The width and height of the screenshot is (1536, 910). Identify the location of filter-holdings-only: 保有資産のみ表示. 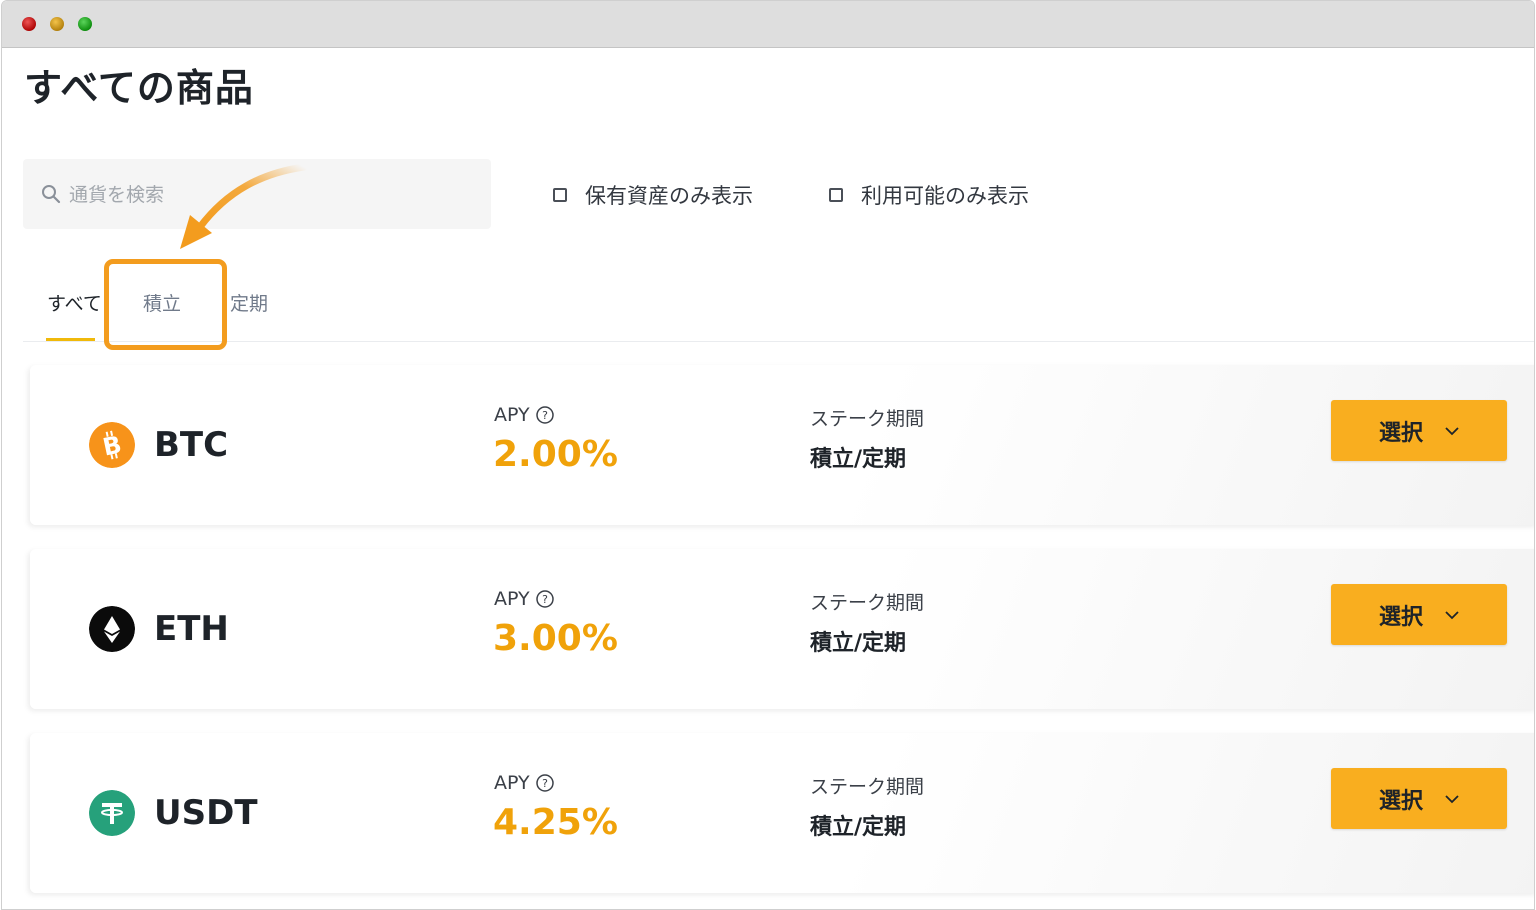
(653, 195).